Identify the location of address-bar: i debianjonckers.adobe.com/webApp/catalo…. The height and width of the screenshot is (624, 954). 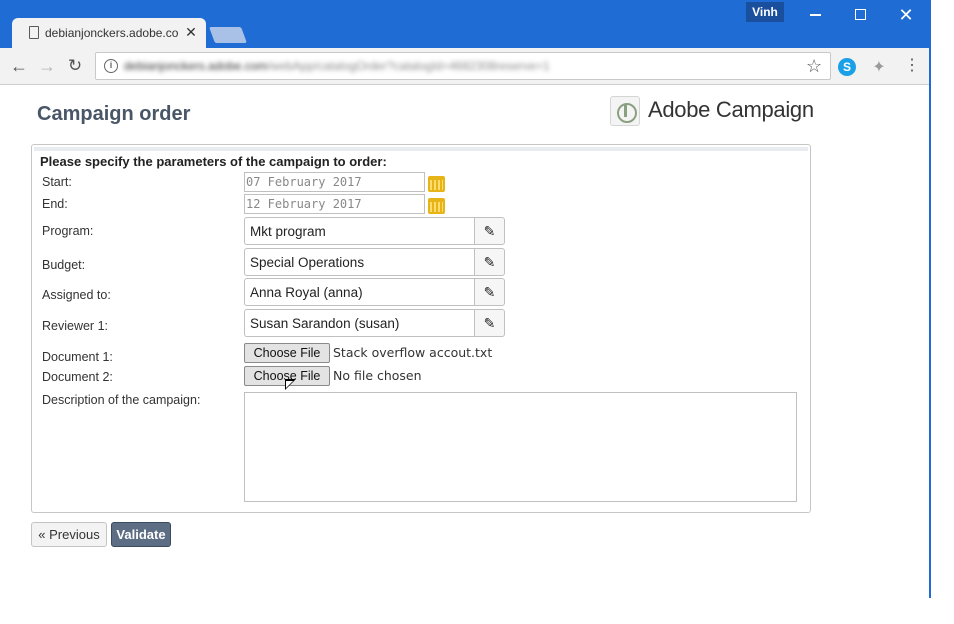
(463, 66).